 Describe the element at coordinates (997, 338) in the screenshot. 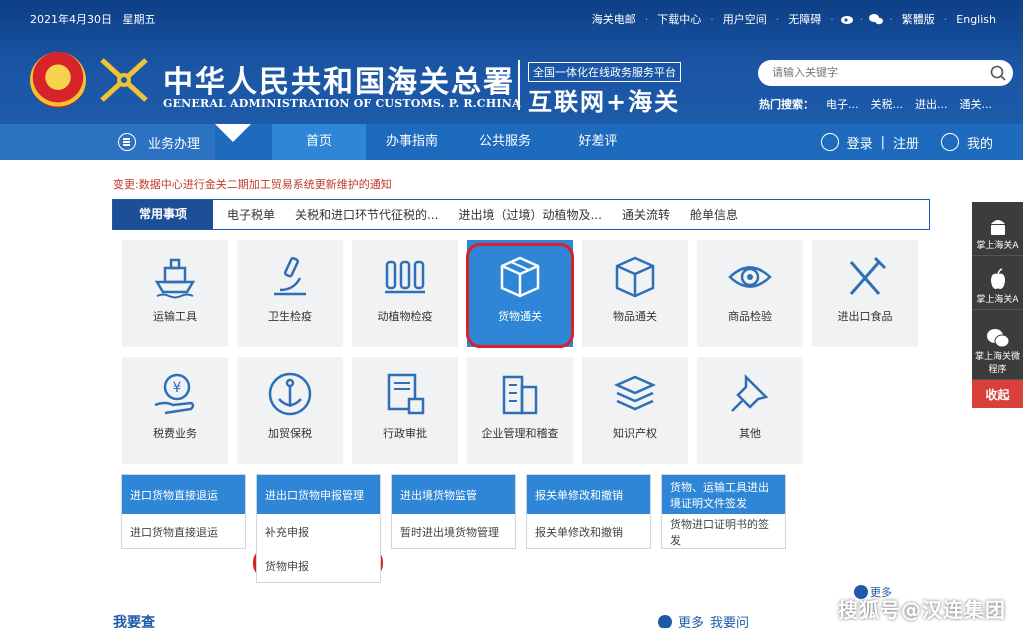

I see `wechat-mini-icon` at that location.